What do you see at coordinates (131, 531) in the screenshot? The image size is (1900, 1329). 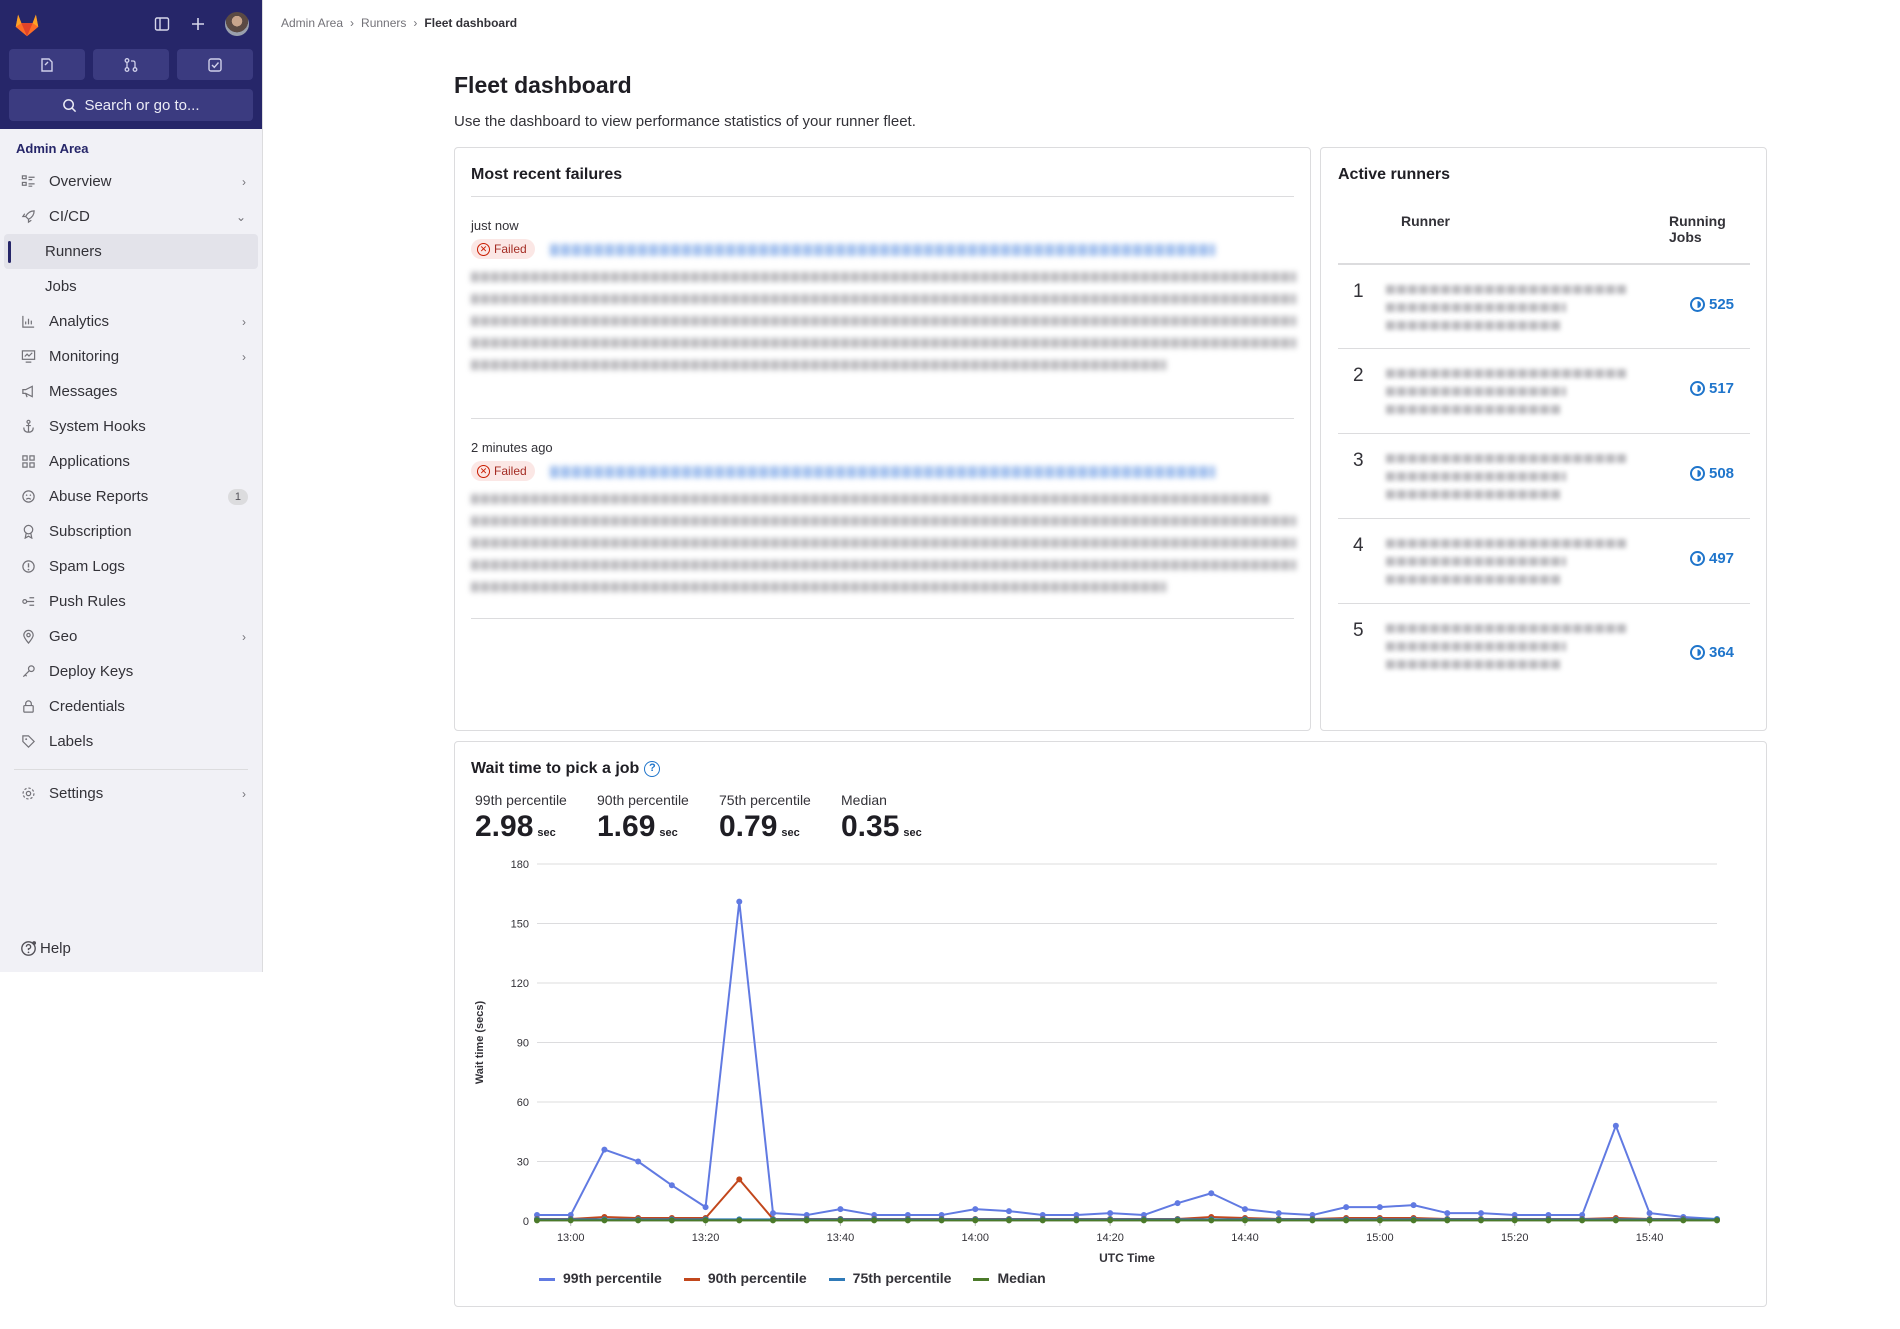 I see `sidebar-item-subscription: Subscription` at bounding box center [131, 531].